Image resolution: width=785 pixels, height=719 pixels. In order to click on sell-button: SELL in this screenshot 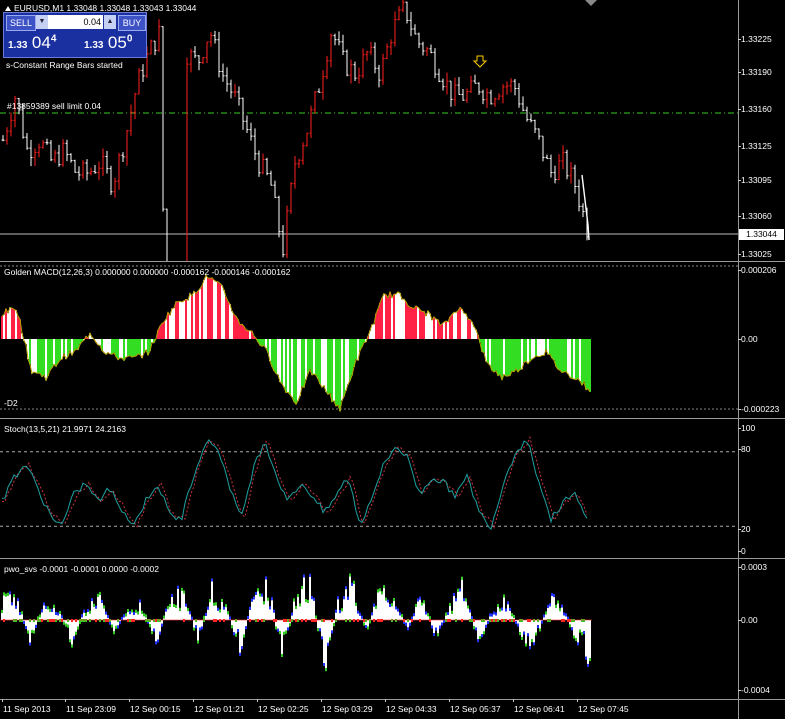, I will do `click(21, 23)`.